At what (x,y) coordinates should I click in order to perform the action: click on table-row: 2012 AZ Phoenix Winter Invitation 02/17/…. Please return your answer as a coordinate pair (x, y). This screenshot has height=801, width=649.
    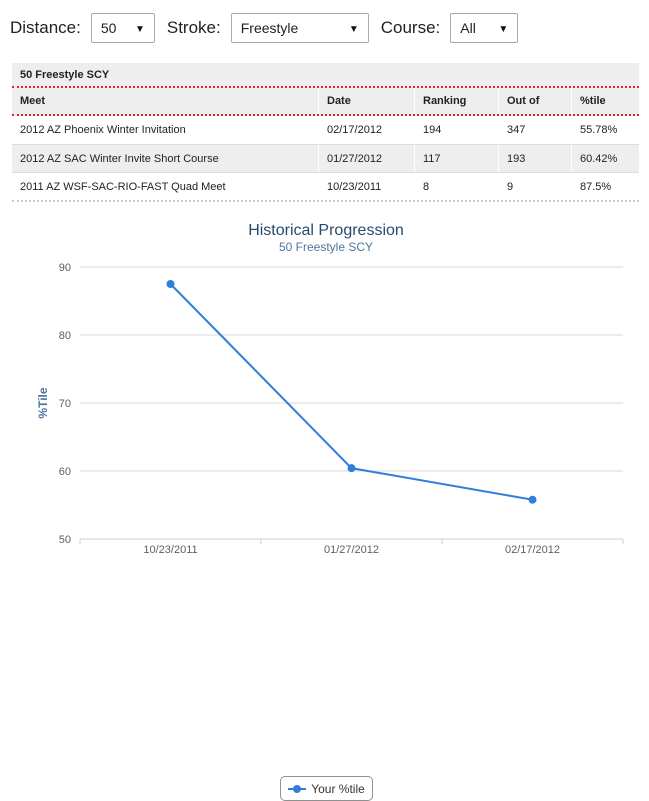
    Looking at the image, I should click on (325, 130).